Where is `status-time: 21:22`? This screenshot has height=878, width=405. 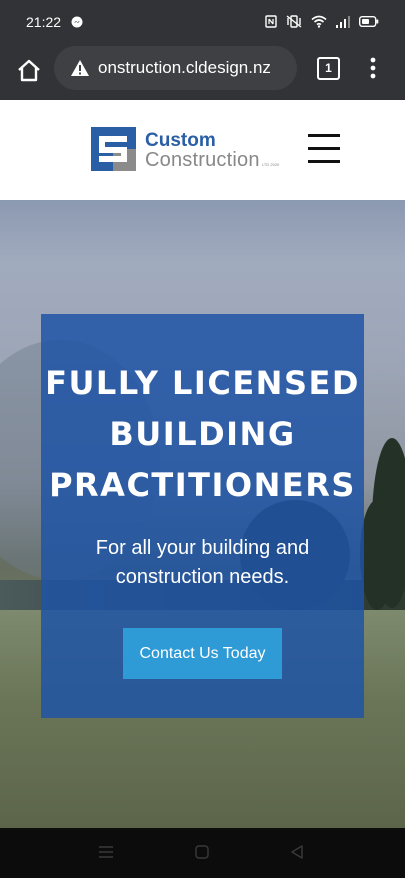
status-time: 21:22 is located at coordinates (44, 22).